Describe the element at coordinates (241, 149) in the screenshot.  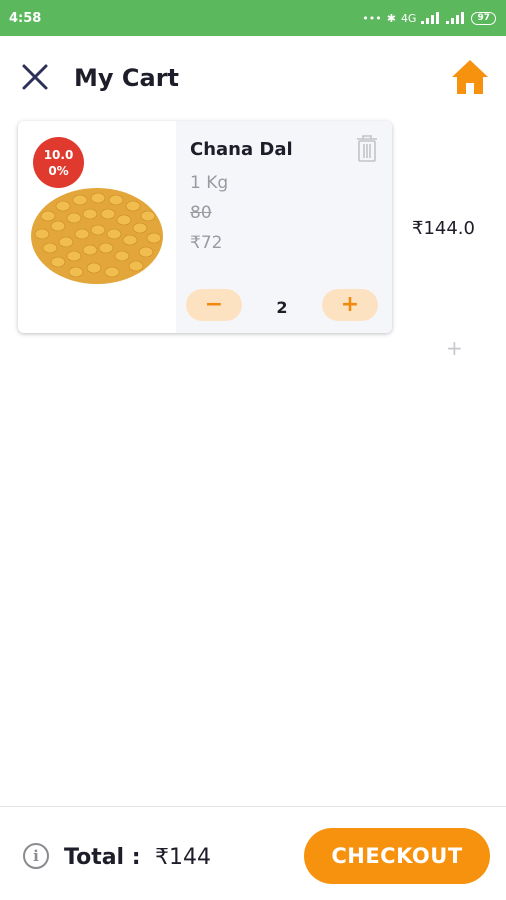
I see `product-name: Chana Dal` at that location.